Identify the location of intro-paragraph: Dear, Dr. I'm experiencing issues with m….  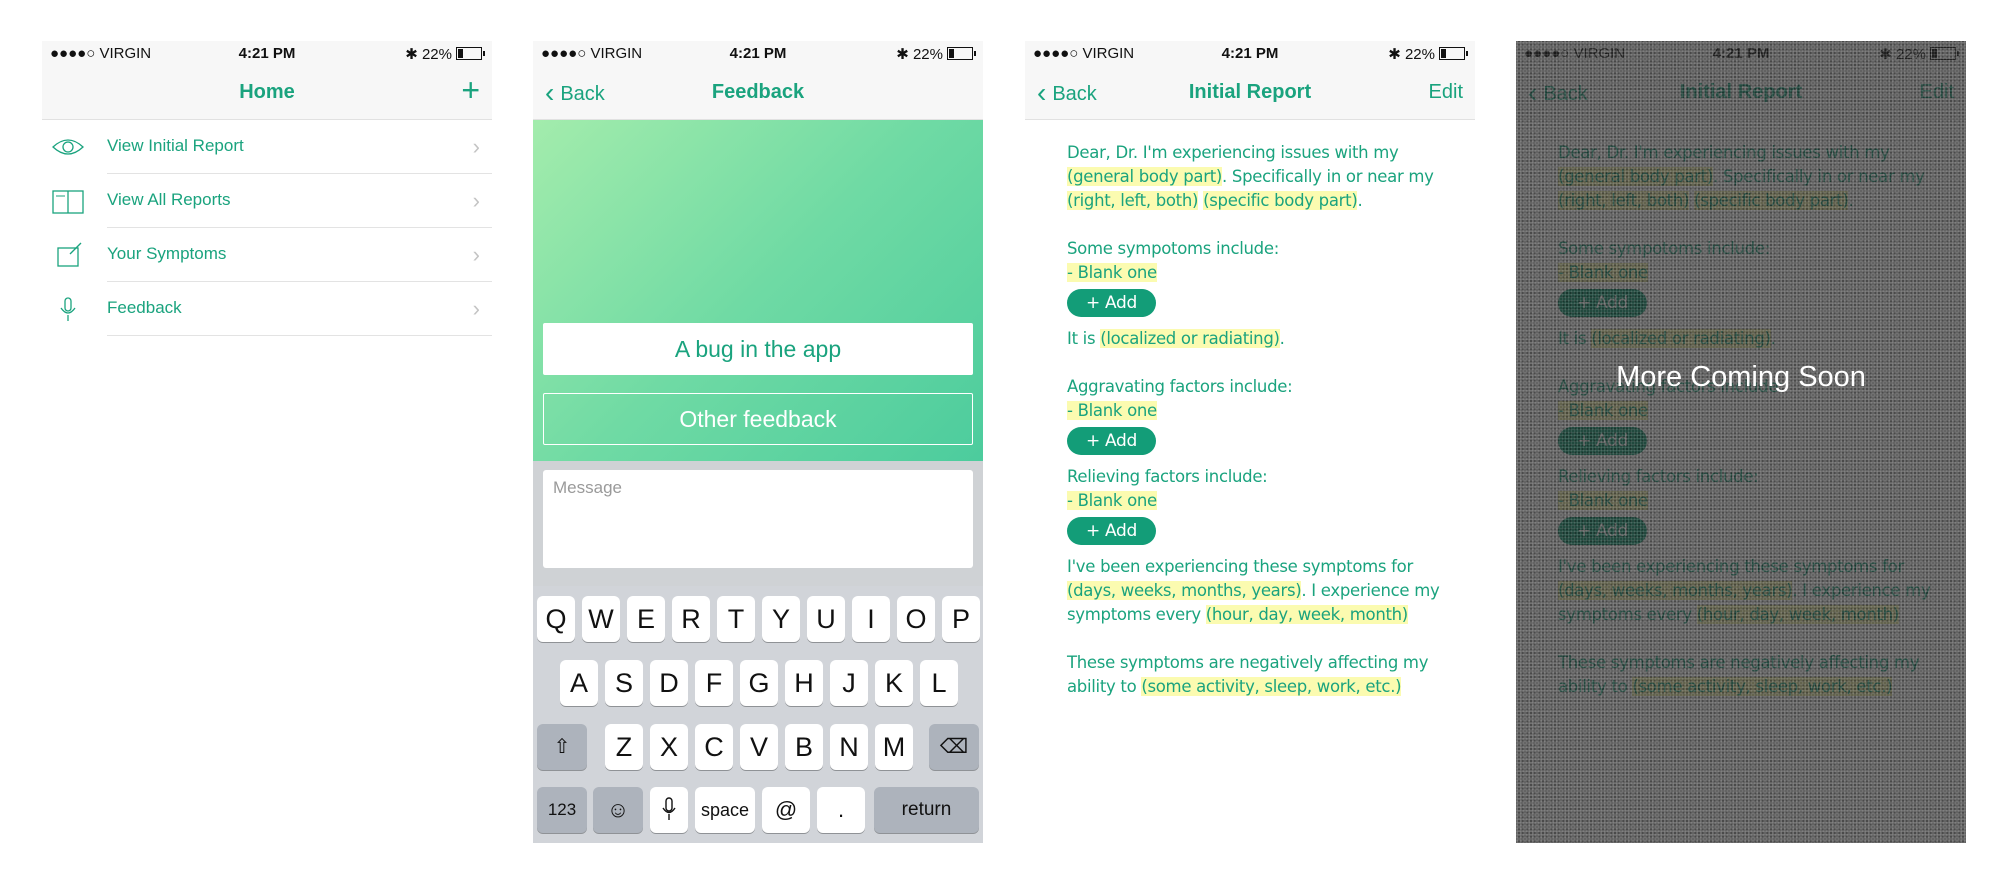
(1250, 176).